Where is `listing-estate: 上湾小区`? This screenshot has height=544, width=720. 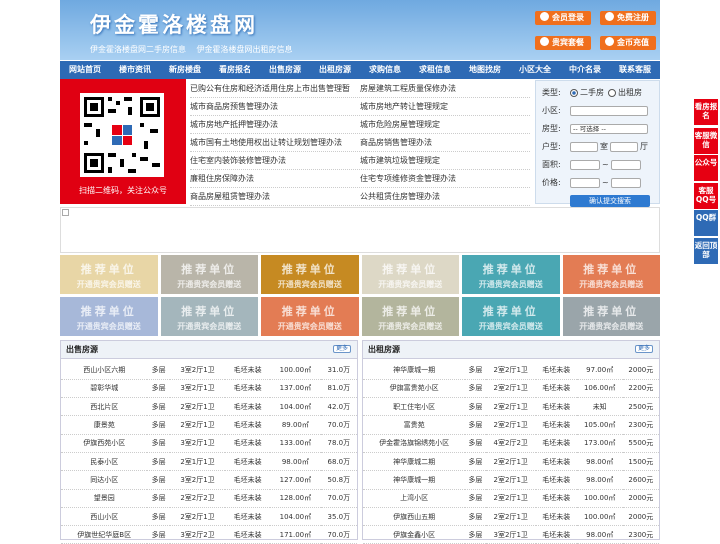 listing-estate: 上湾小区 is located at coordinates (414, 498).